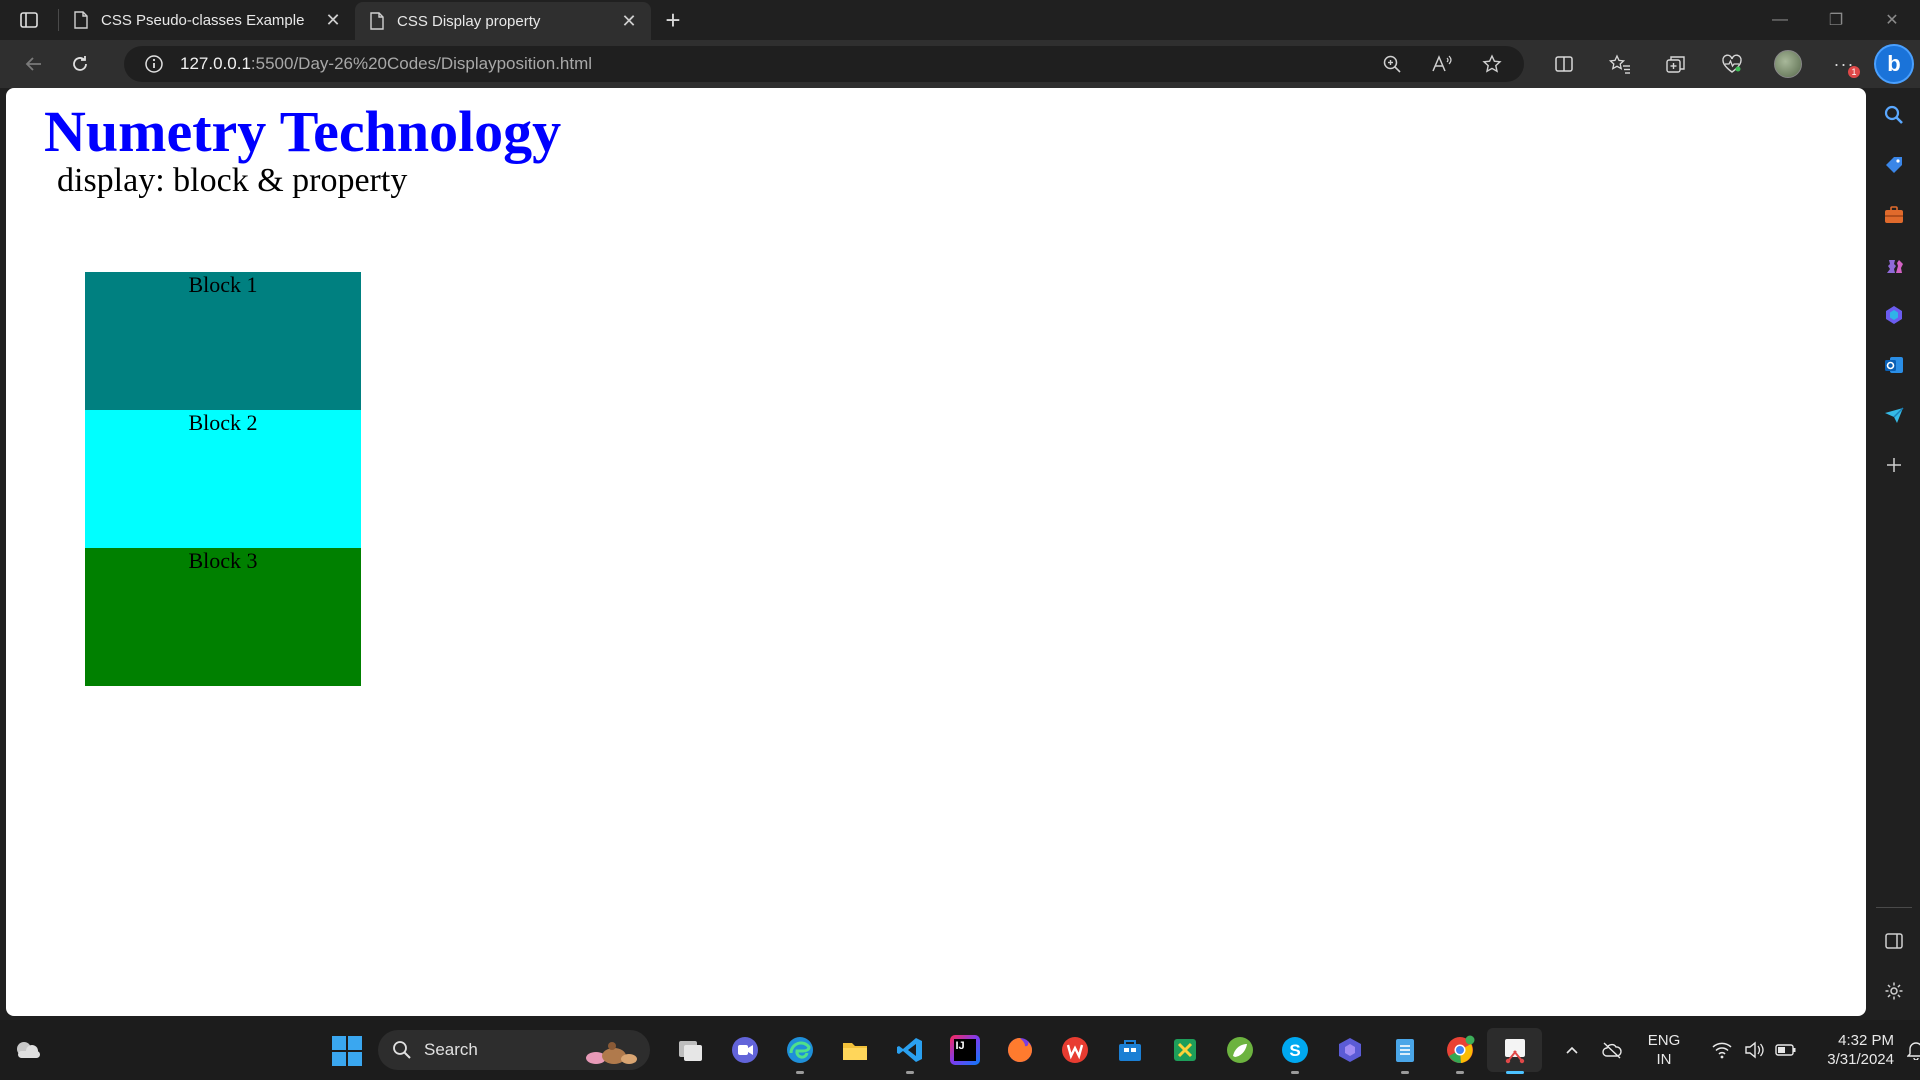 This screenshot has height=1080, width=1920. What do you see at coordinates (1239, 1050) in the screenshot?
I see `spring-button` at bounding box center [1239, 1050].